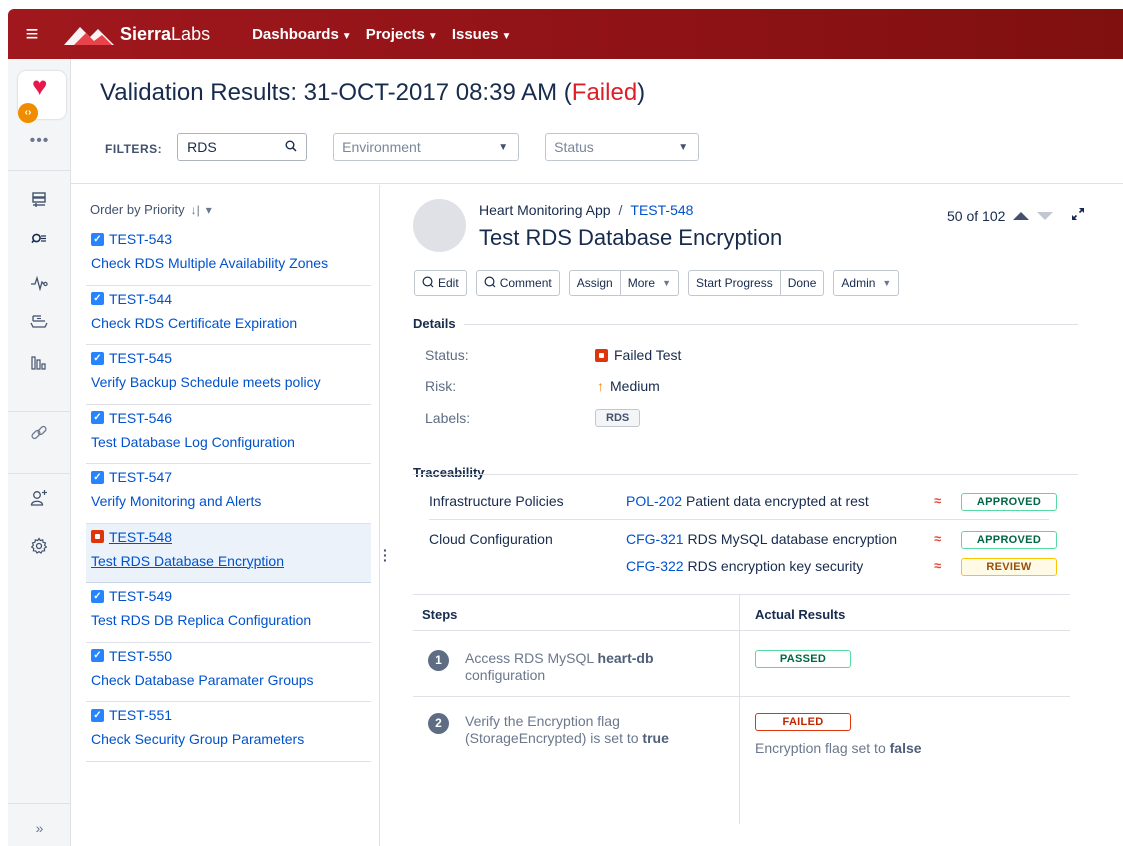  Describe the element at coordinates (654, 501) in the screenshot. I see `trace-link-key: POL-202` at that location.